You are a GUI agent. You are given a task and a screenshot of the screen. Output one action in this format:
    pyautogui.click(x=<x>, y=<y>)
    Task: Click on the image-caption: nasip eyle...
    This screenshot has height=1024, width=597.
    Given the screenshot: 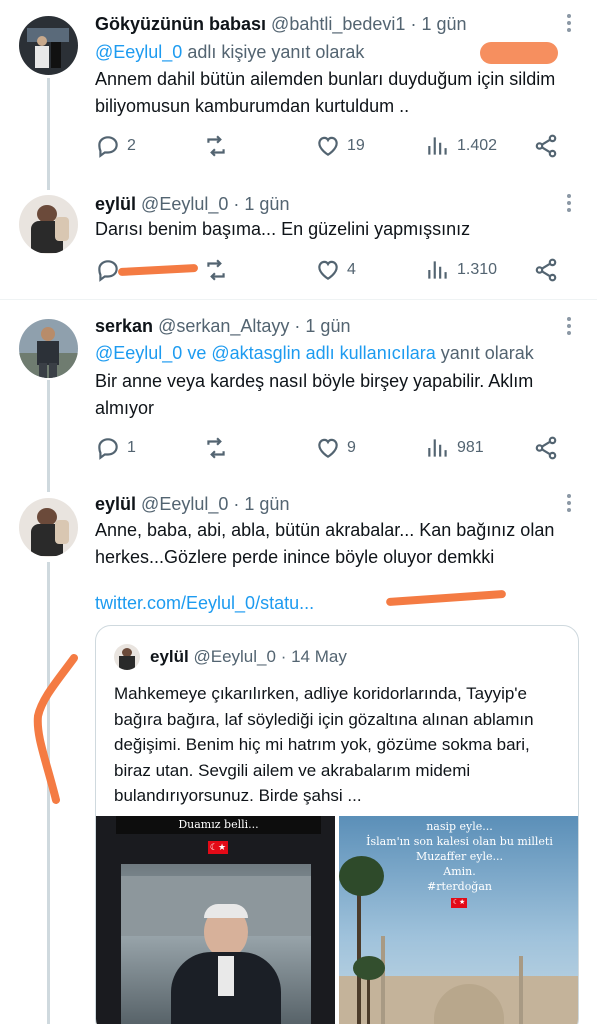 What is the action you would take?
    pyautogui.click(x=459, y=826)
    